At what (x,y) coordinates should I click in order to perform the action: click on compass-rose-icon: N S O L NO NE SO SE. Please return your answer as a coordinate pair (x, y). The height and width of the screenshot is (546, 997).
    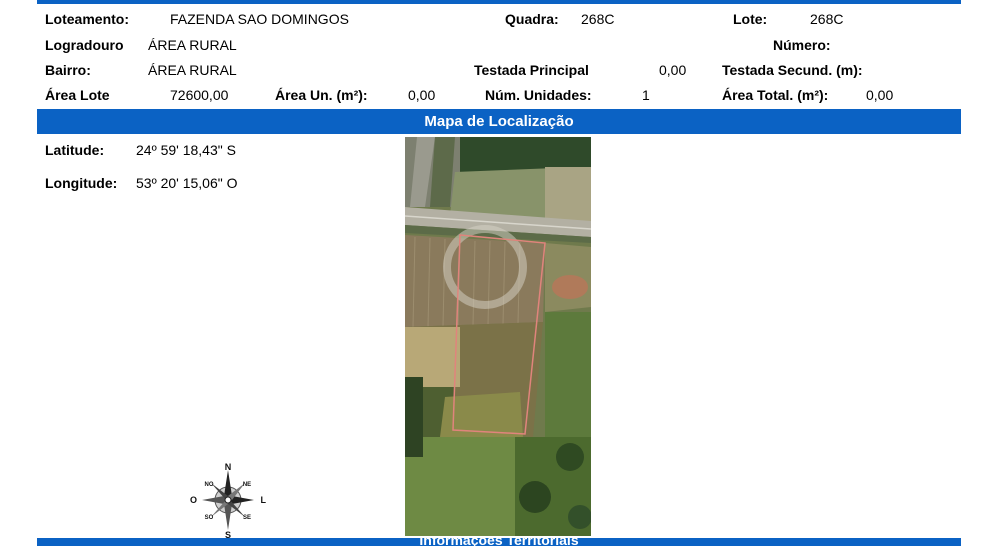
    Looking at the image, I should click on (228, 501).